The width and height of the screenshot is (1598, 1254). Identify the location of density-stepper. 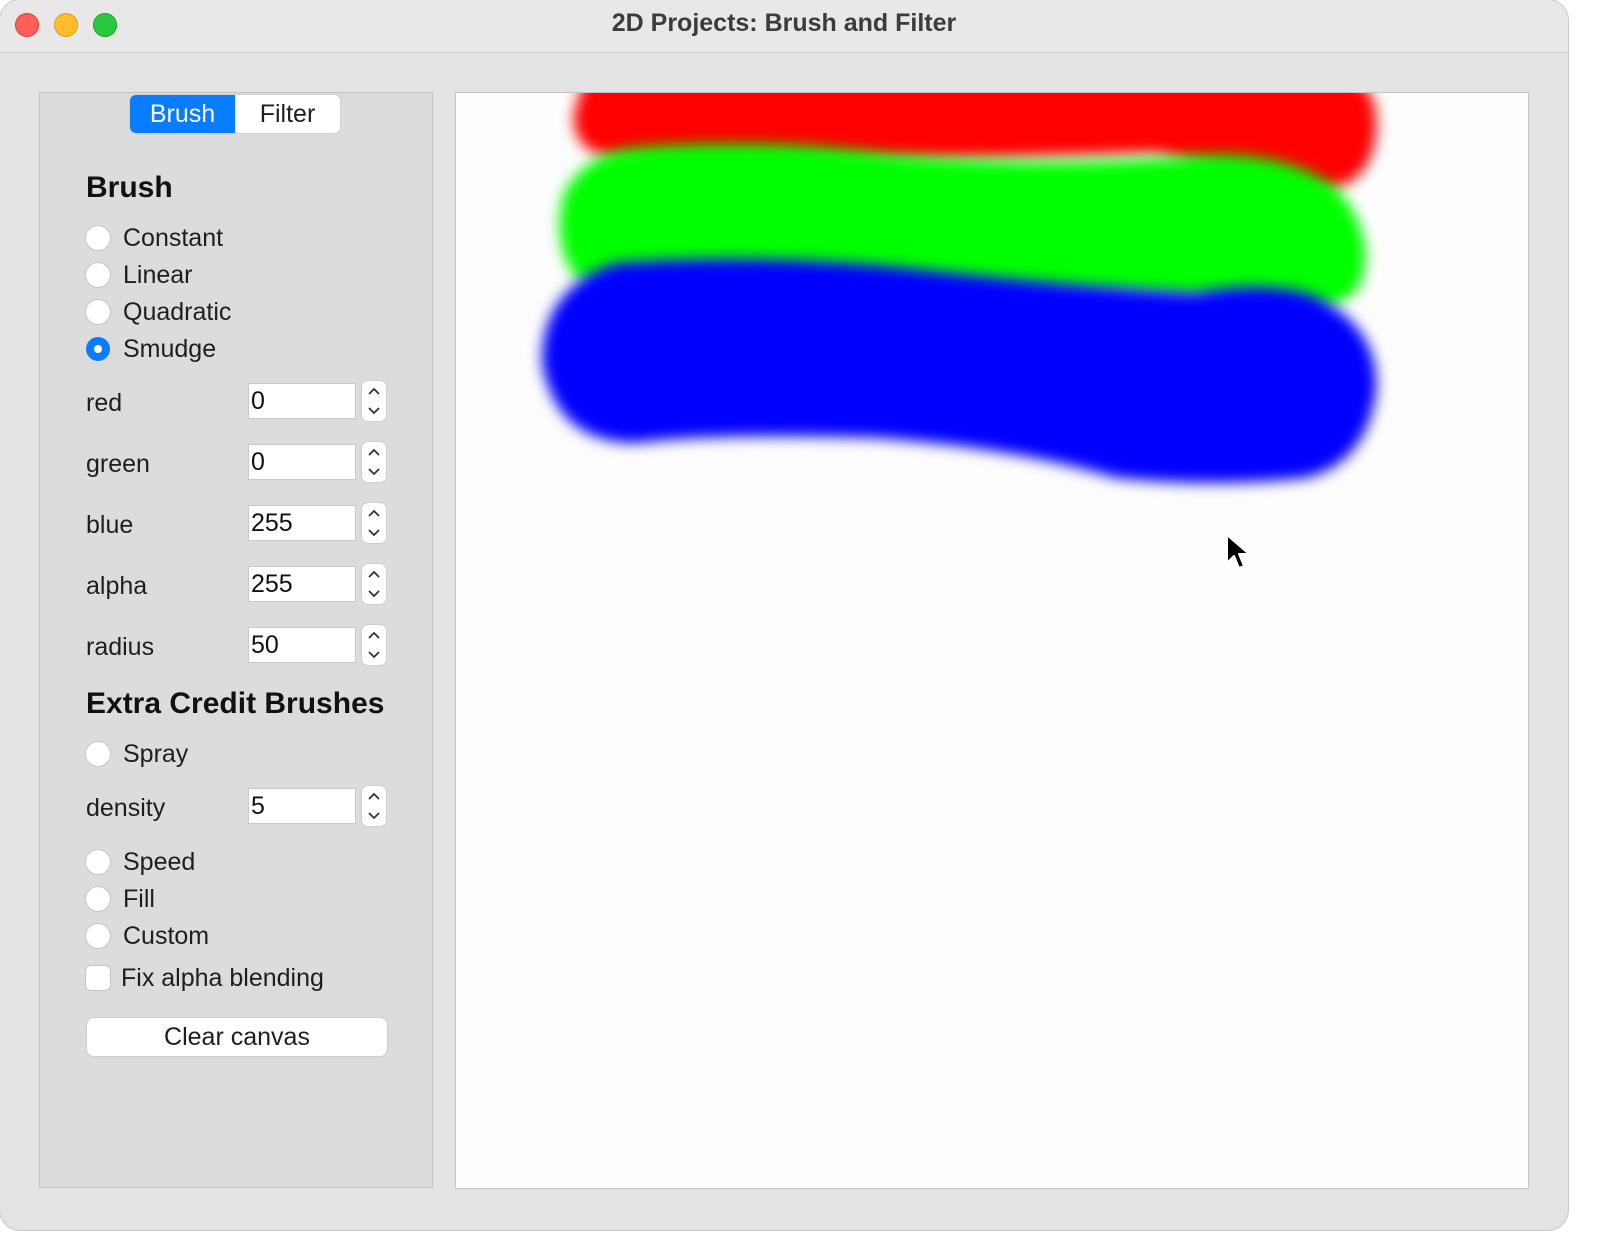
(374, 806).